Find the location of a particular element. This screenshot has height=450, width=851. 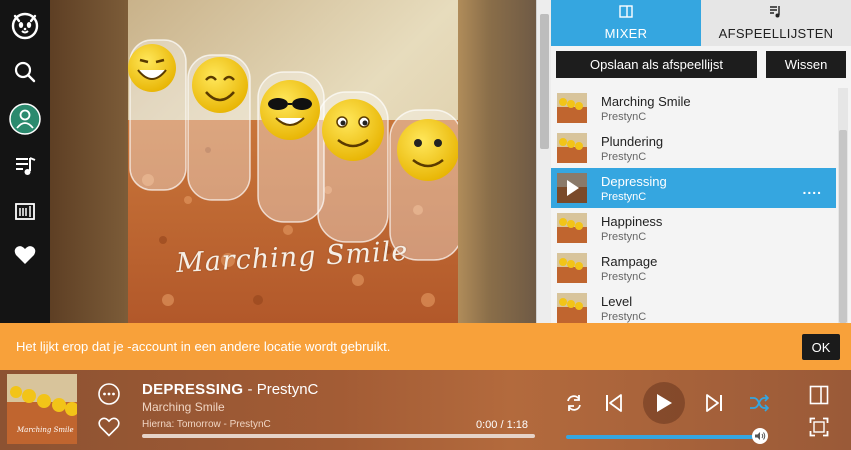

clear-button: Wissen is located at coordinates (806, 64).